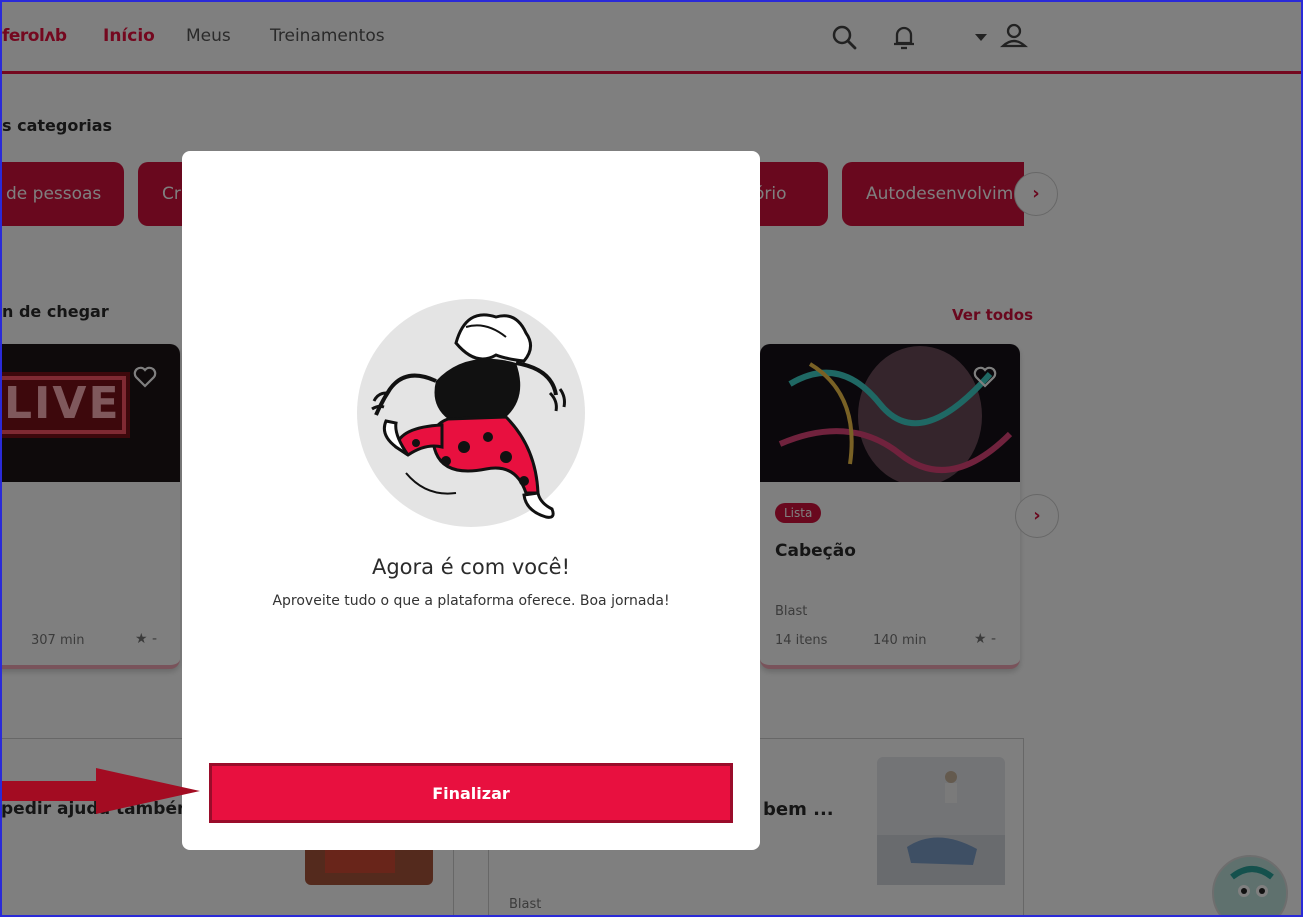 The width and height of the screenshot is (1303, 917). What do you see at coordinates (471, 413) in the screenshot?
I see `dancing-character-illustration` at bounding box center [471, 413].